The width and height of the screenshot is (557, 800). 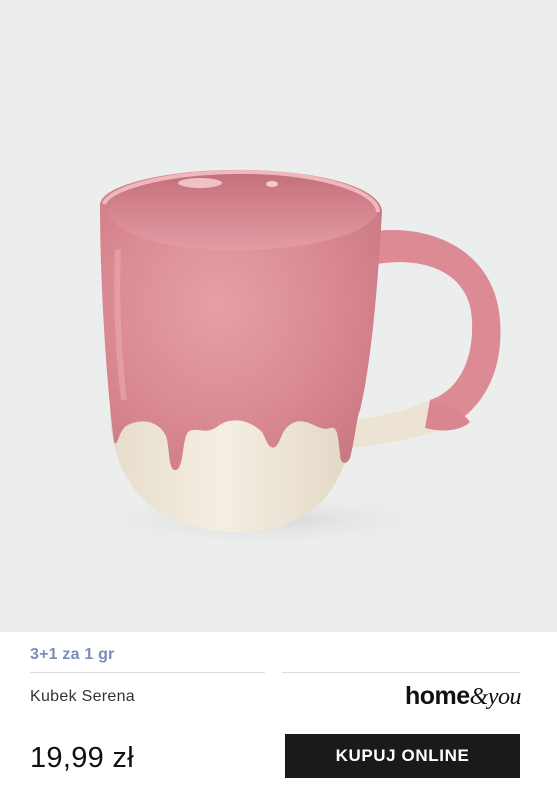 I want to click on divider-left, so click(x=147, y=672).